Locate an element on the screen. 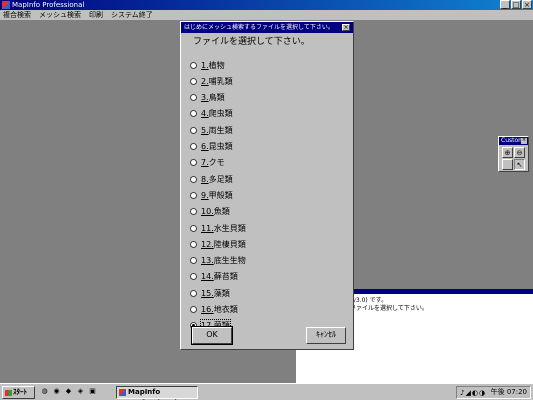 This screenshot has width=533, height=400. option-label: 7.クモ is located at coordinates (213, 162).